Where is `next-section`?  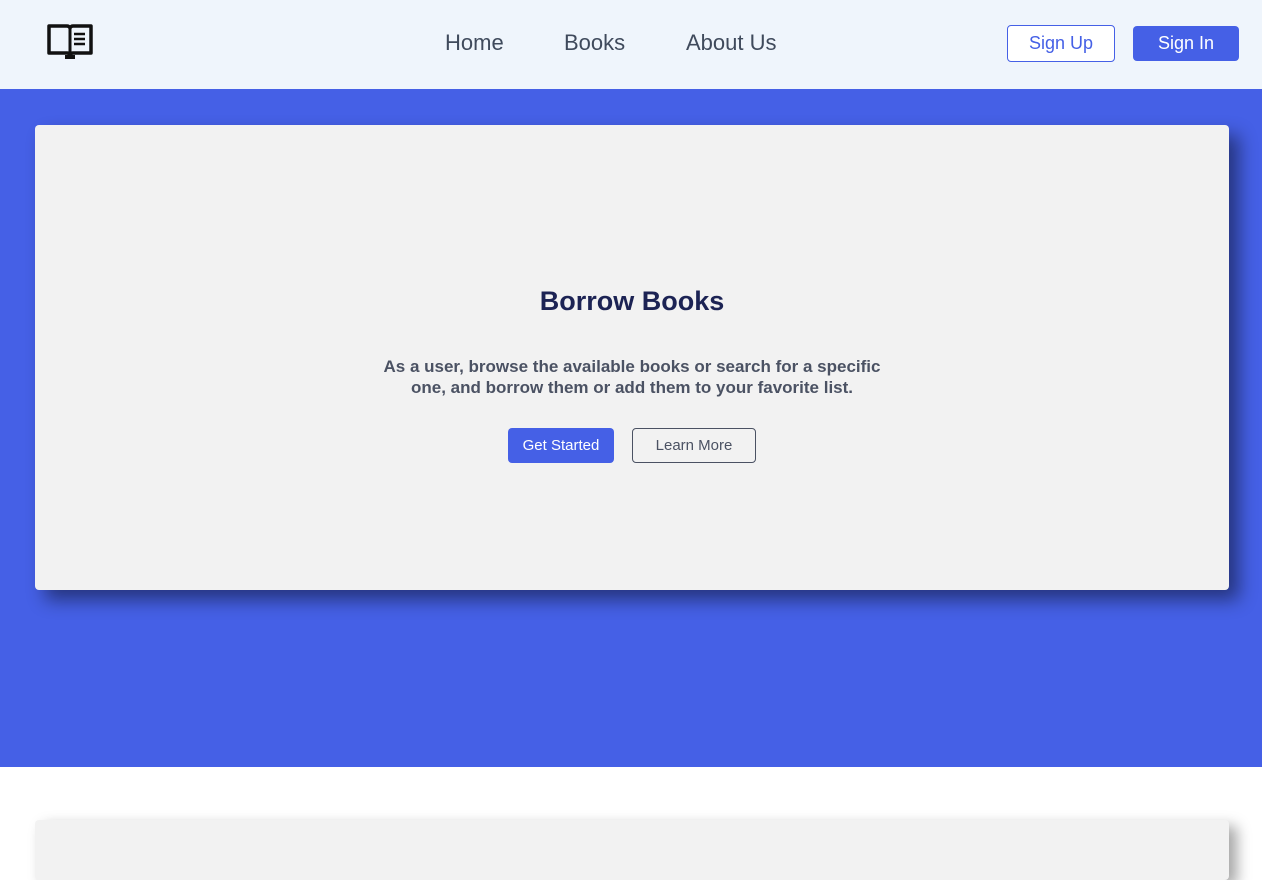 next-section is located at coordinates (631, 823).